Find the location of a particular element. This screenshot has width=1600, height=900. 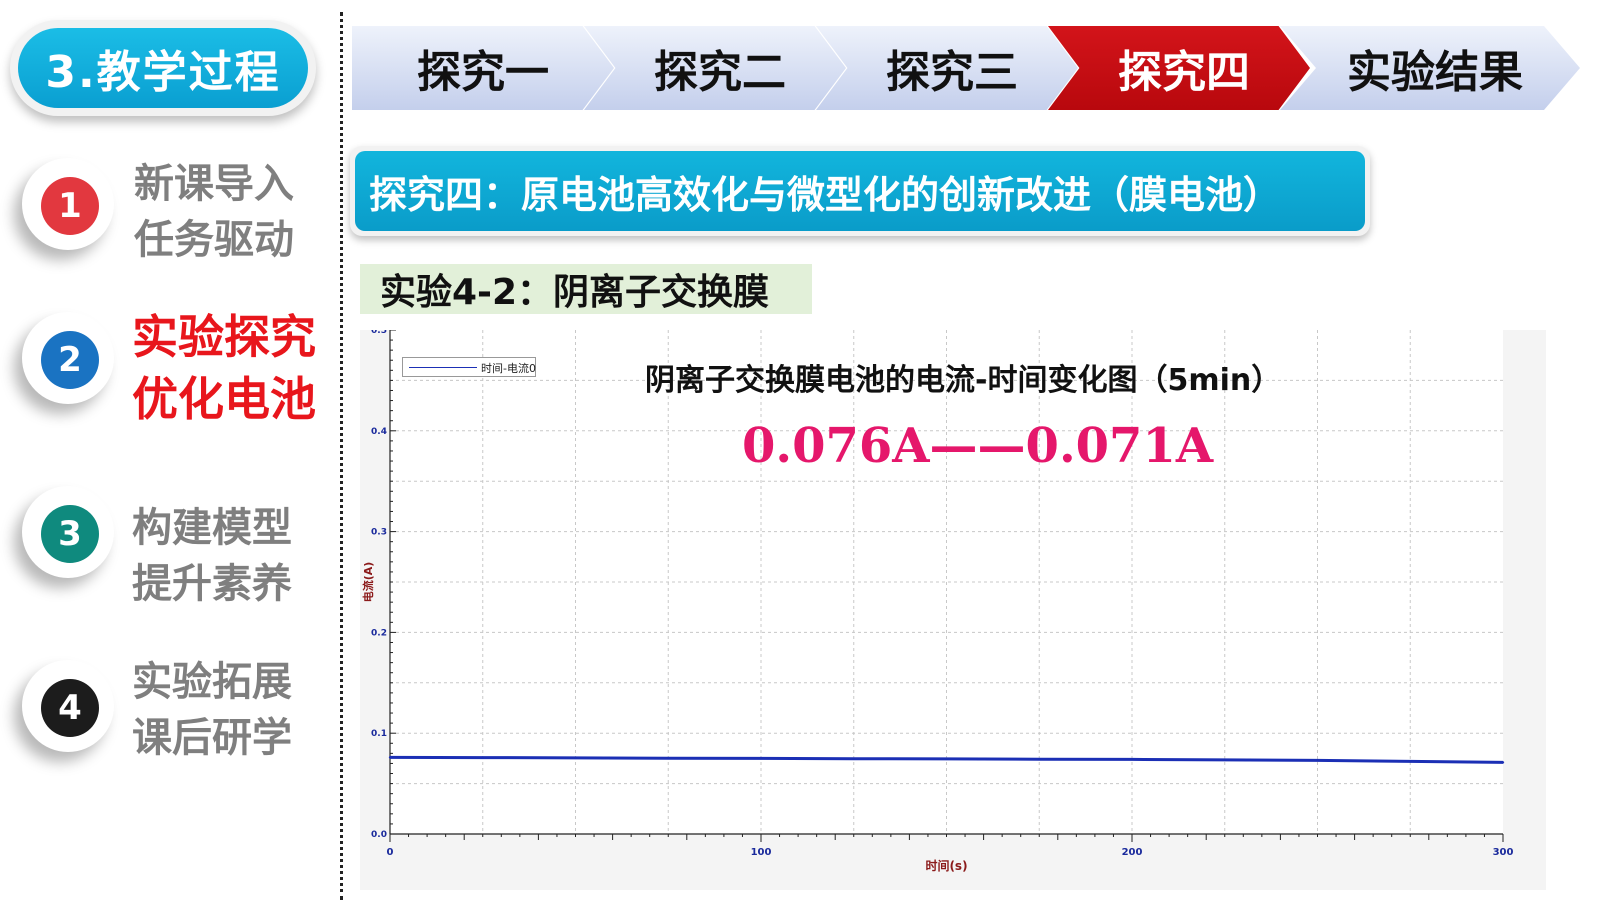

y-tick-label: 0.0 is located at coordinates (379, 835).